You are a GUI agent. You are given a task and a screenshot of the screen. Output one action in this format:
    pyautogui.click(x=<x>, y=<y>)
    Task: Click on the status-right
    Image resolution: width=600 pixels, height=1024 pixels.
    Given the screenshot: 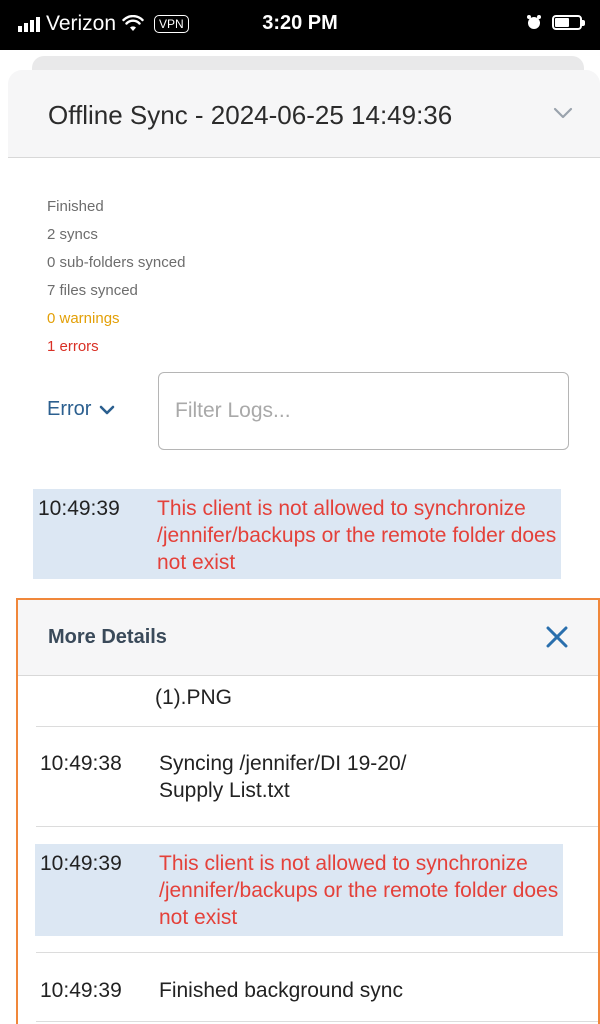 What is the action you would take?
    pyautogui.click(x=555, y=22)
    